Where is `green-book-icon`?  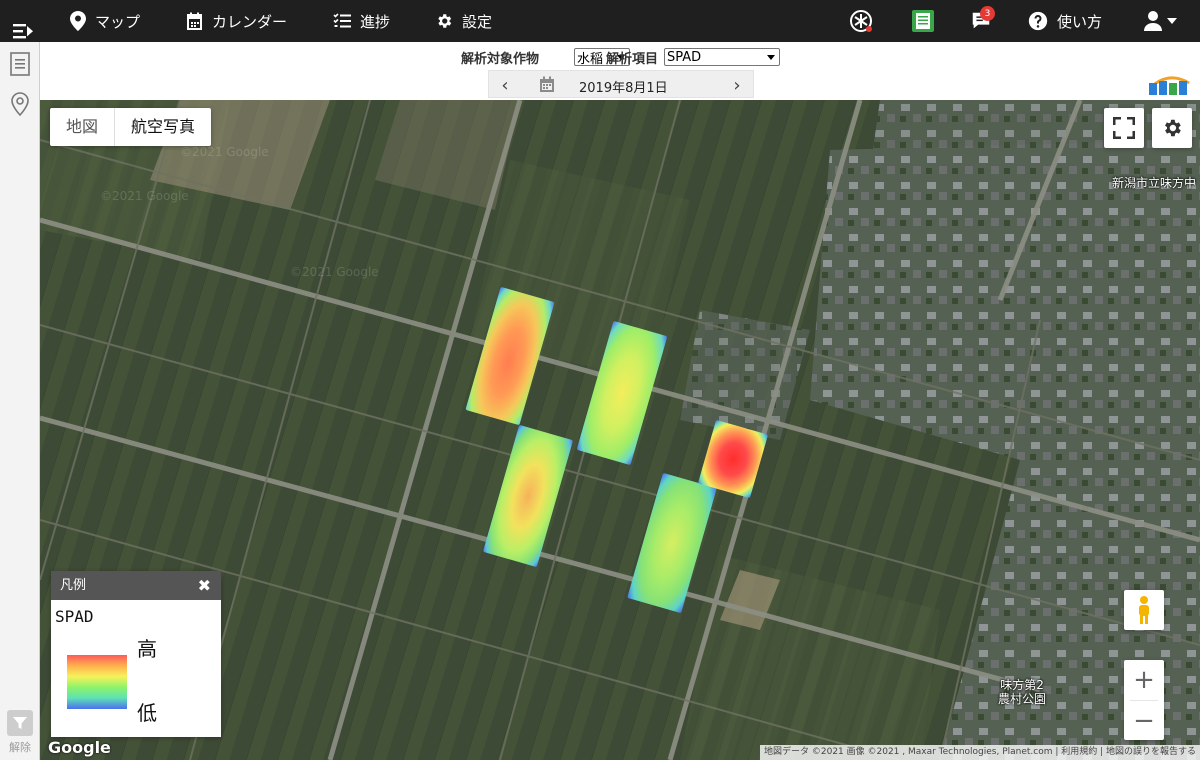 green-book-icon is located at coordinates (923, 21).